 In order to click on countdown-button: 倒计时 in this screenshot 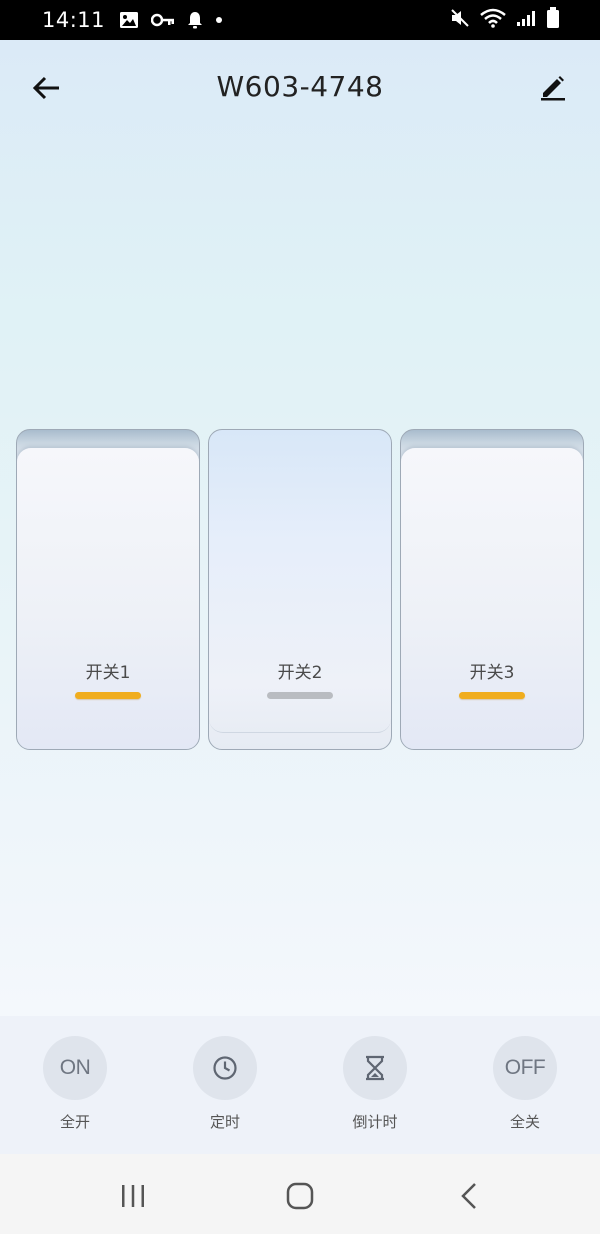, I will do `click(375, 1086)`.